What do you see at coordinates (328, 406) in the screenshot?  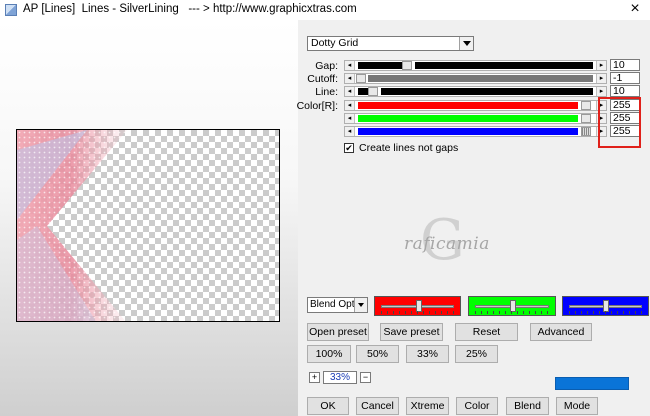 I see `ok-button: OK` at bounding box center [328, 406].